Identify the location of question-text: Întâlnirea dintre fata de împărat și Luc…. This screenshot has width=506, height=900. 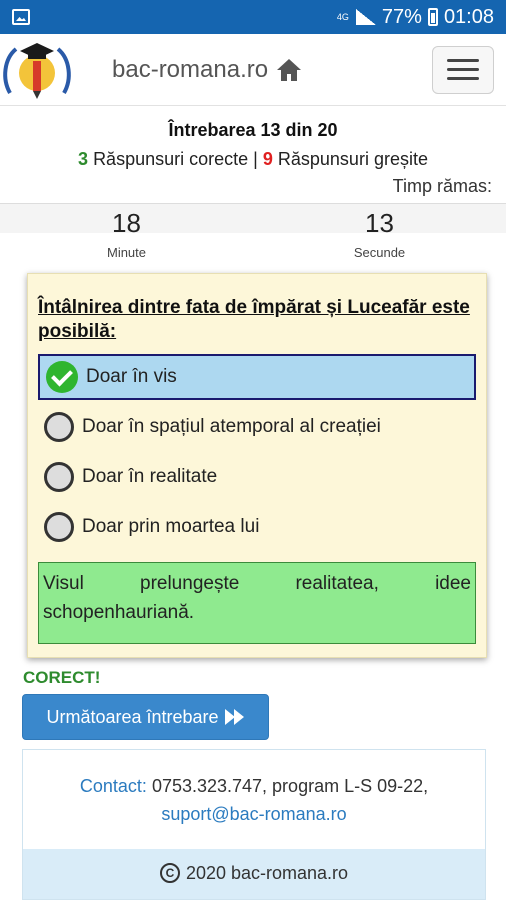
(254, 319).